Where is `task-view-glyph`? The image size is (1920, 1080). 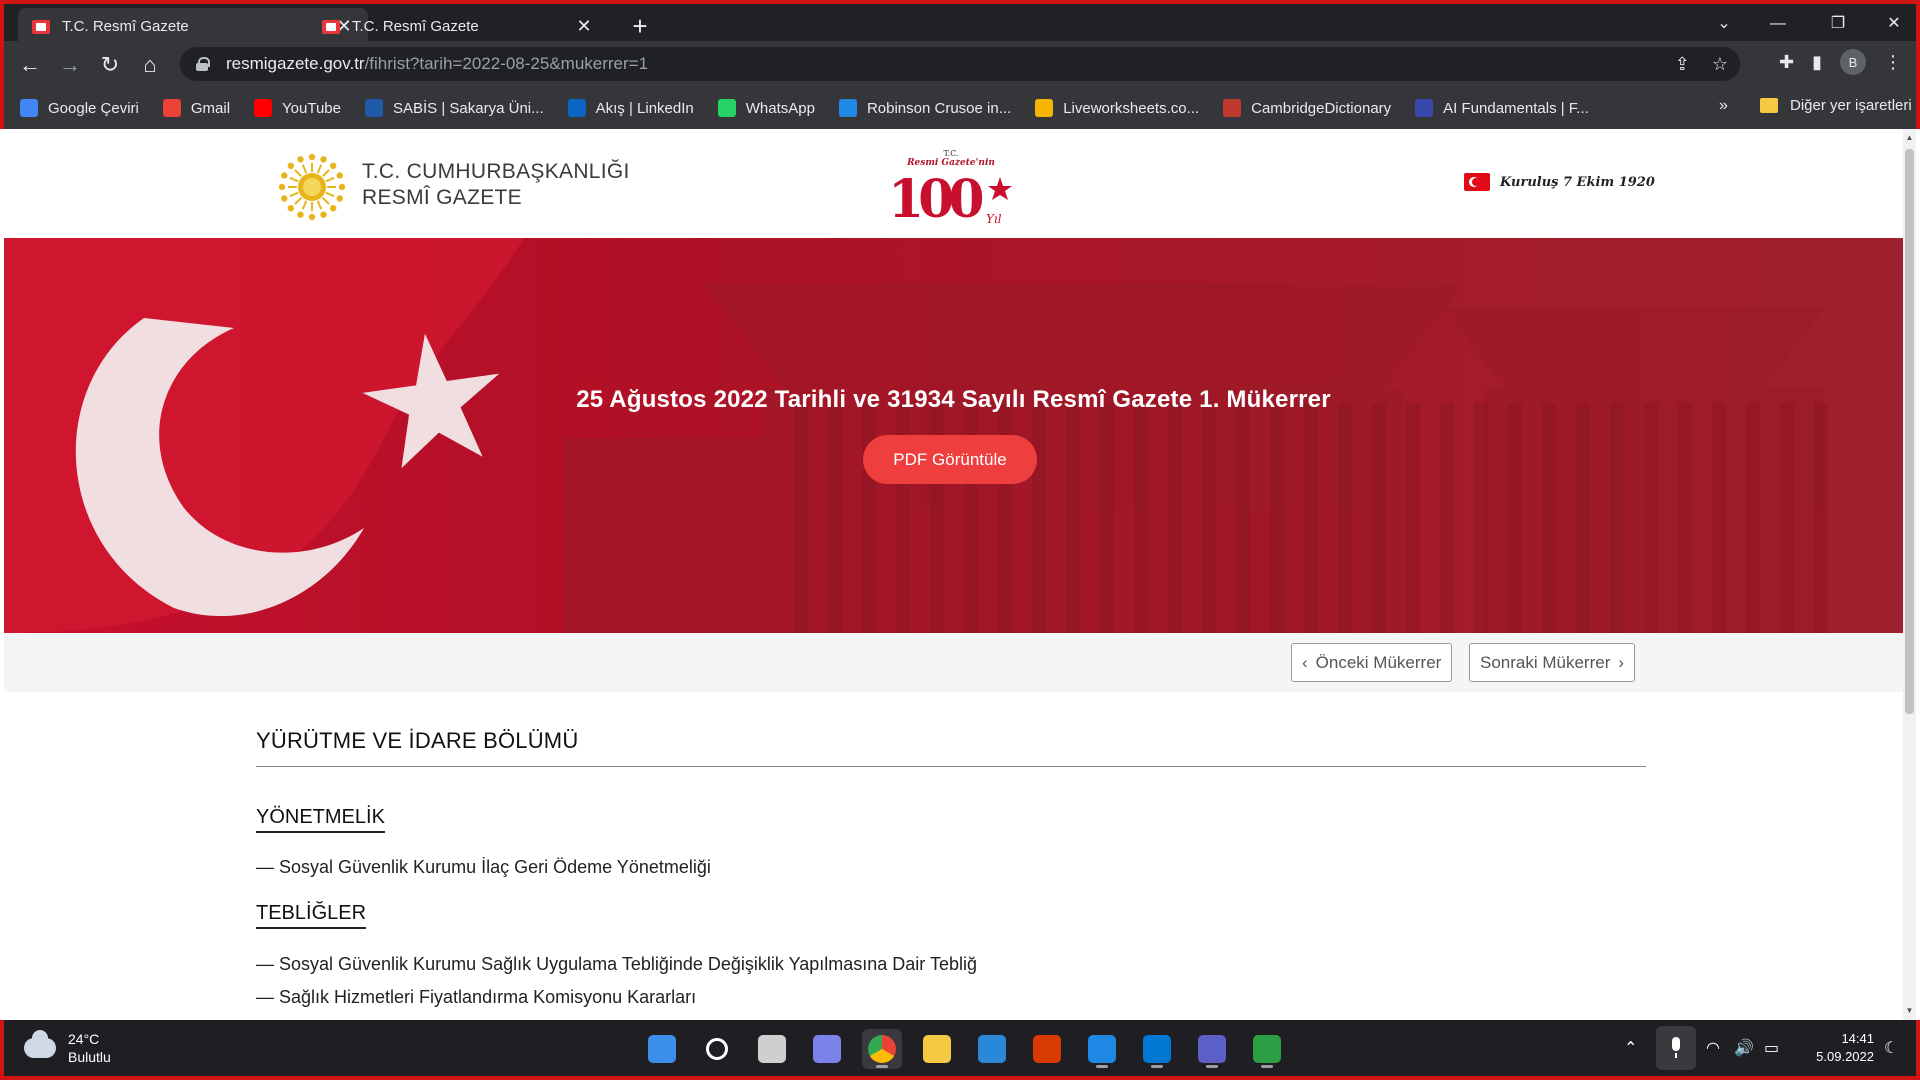 task-view-glyph is located at coordinates (772, 1049).